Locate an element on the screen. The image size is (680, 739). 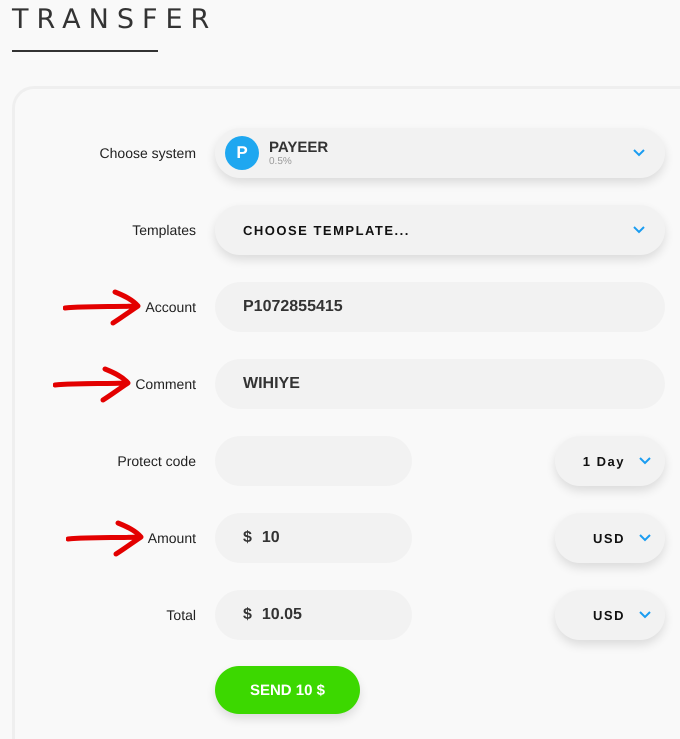
field-label: Total is located at coordinates (181, 615).